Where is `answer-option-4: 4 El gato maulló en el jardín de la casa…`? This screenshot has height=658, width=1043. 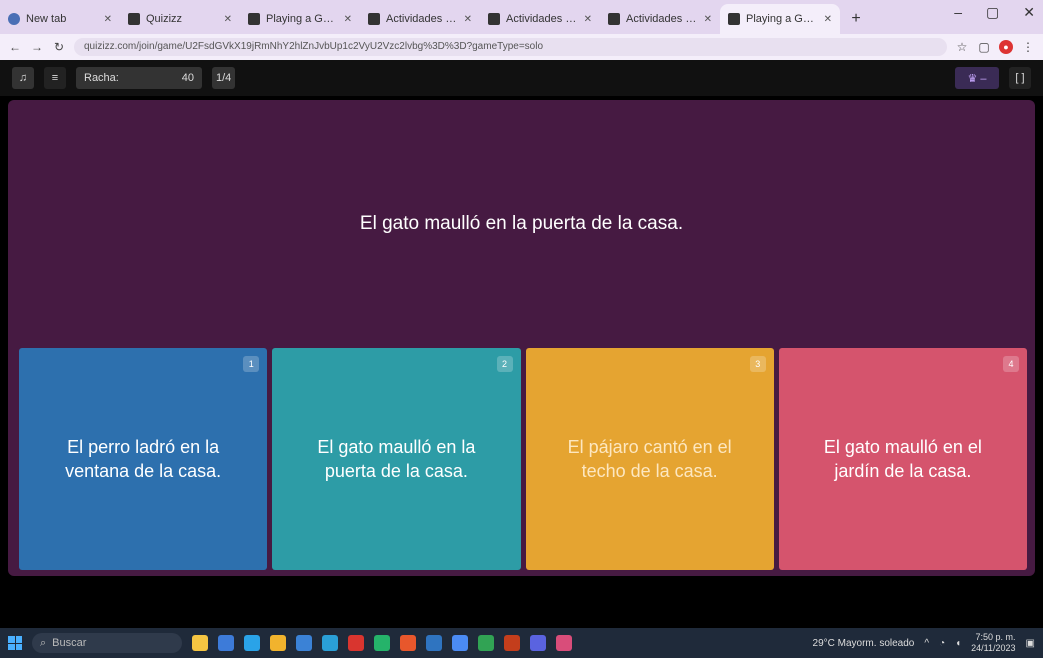
answer-option-4: 4 El gato maulló en el jardín de la casa… is located at coordinates (902, 459).